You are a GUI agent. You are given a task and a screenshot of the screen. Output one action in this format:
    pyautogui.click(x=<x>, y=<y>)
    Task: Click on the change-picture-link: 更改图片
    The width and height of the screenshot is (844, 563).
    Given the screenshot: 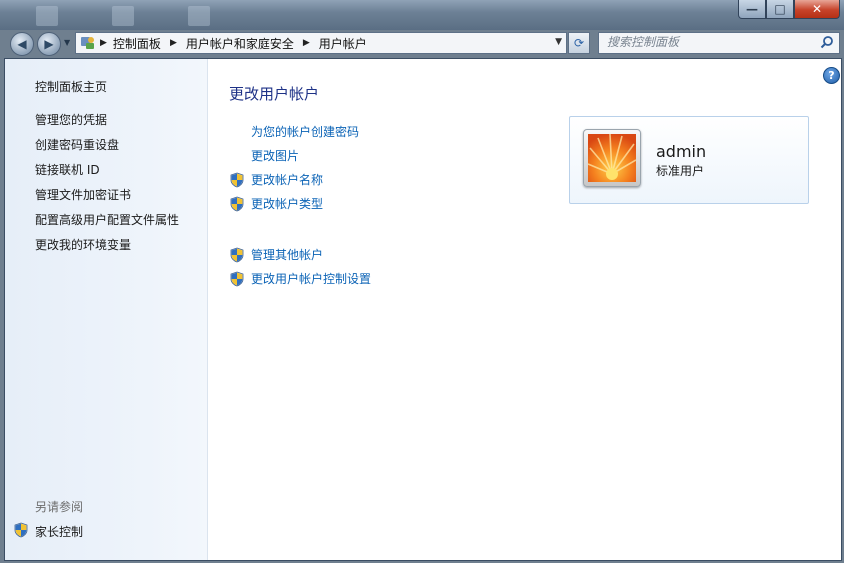 What is the action you would take?
    pyautogui.click(x=264, y=155)
    